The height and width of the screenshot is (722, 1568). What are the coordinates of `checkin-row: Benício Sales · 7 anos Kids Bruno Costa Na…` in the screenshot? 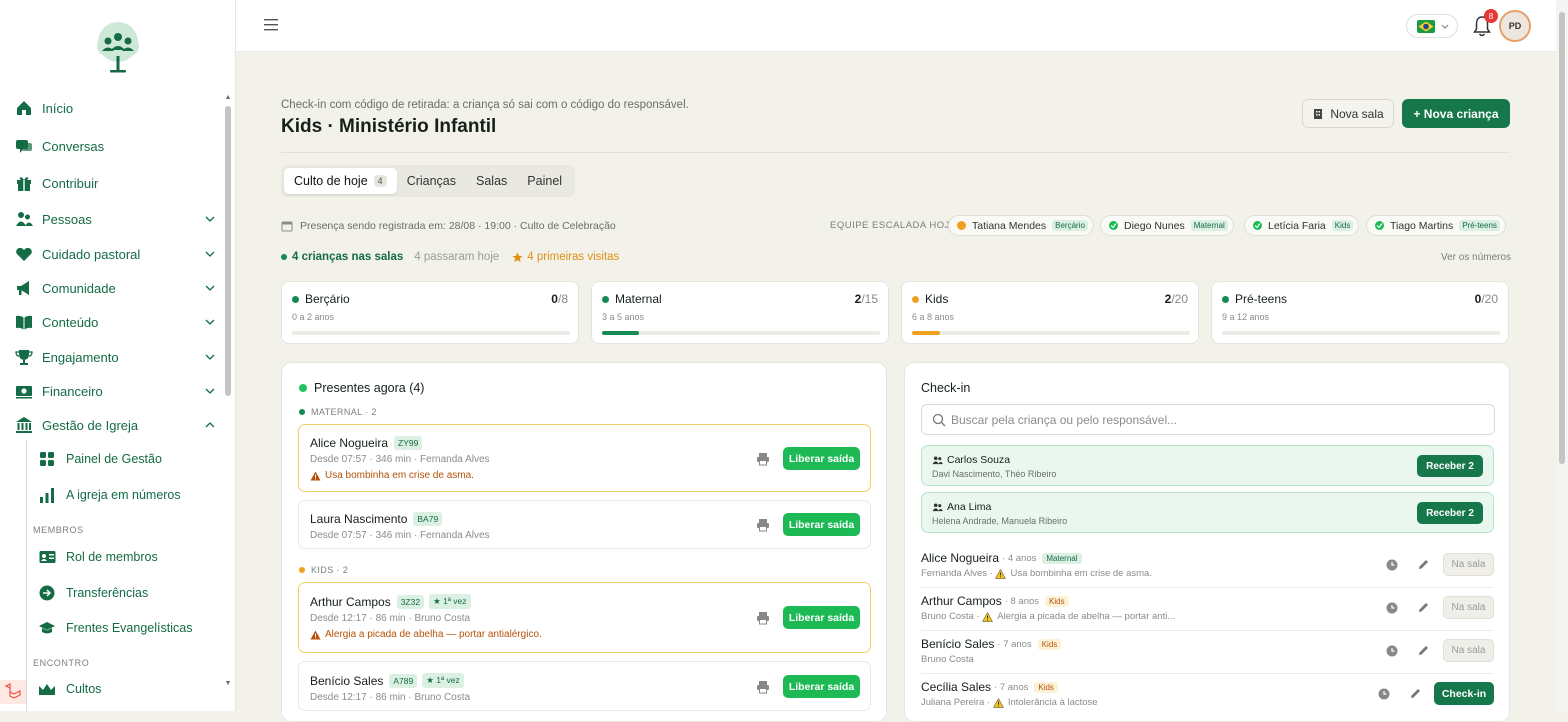 It's located at (1207, 652).